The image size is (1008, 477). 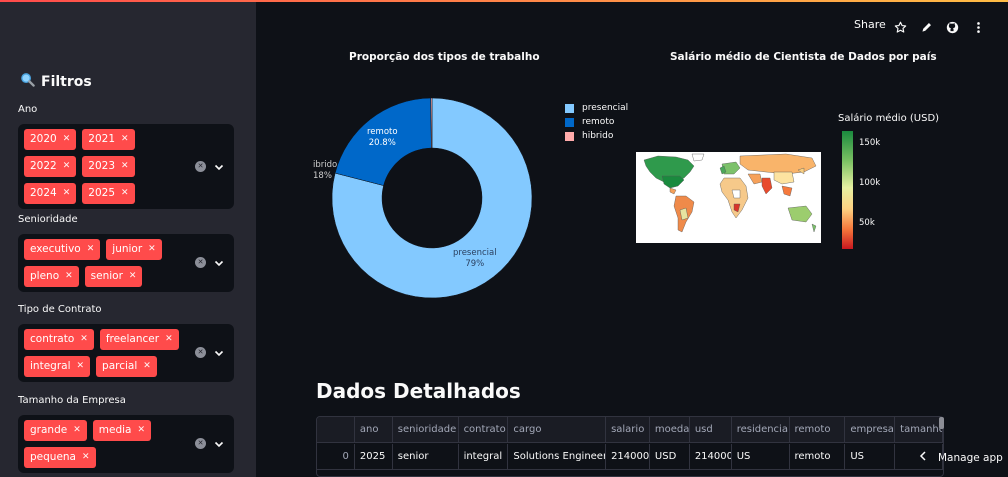 I want to click on multiselect-input: contrato ✕ freelancer ✕ integral ✕ parcial ✕ ✕, so click(x=126, y=353).